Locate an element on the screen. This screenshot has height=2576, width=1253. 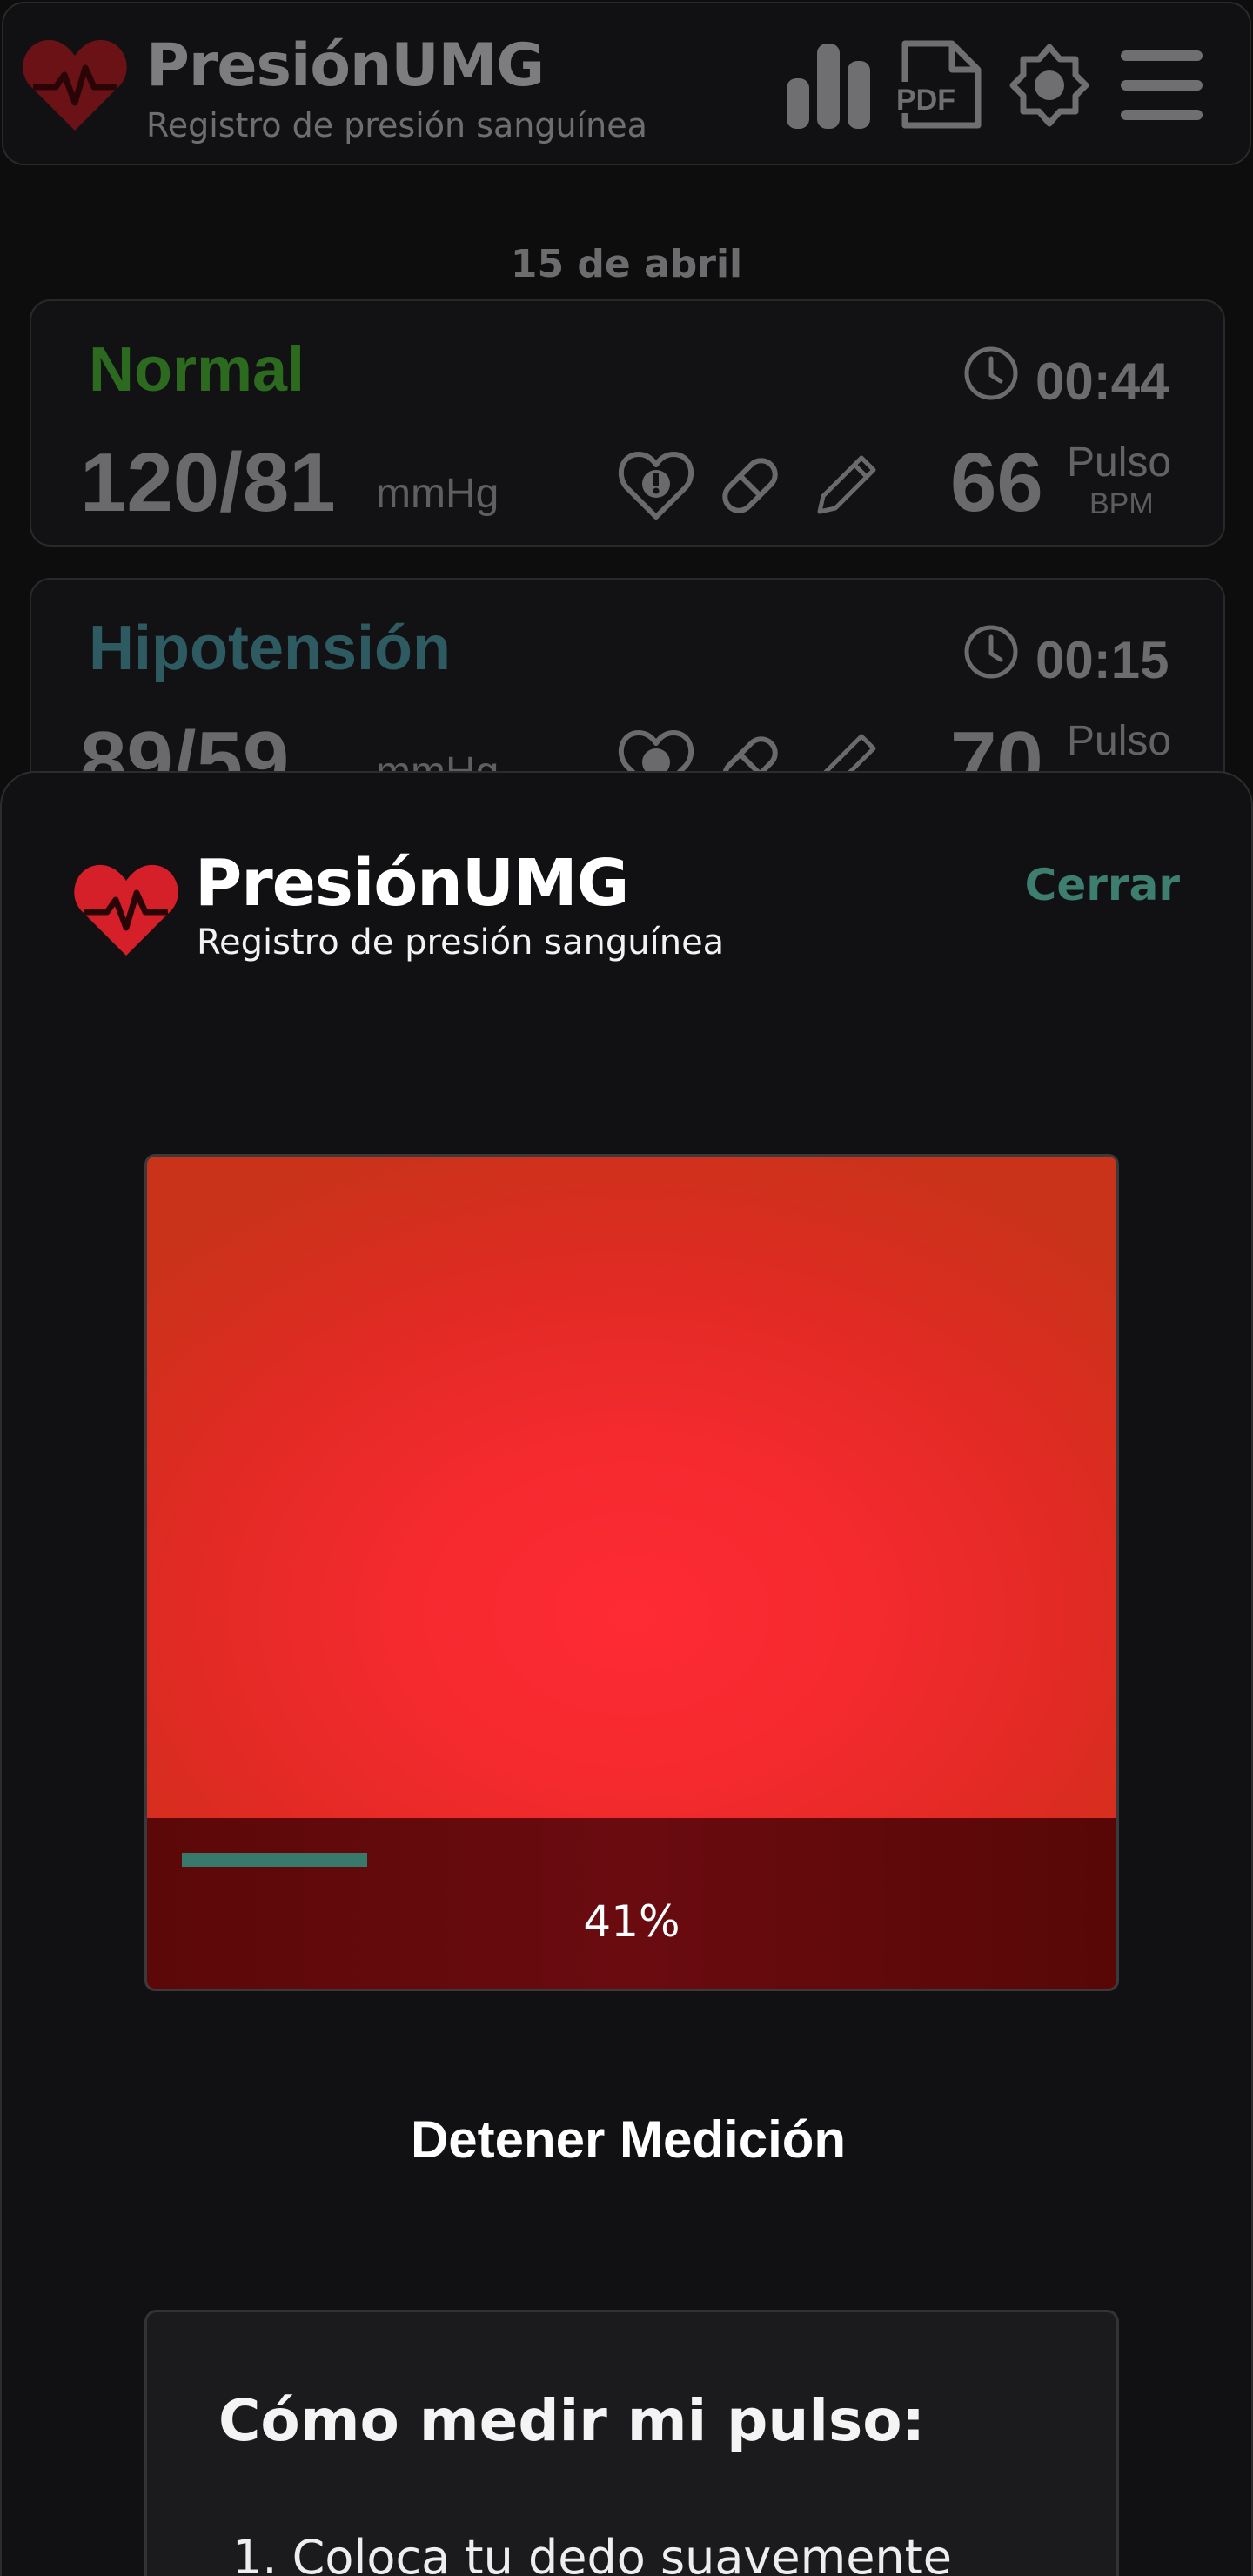
pdf-icon: PDF is located at coordinates (939, 85).